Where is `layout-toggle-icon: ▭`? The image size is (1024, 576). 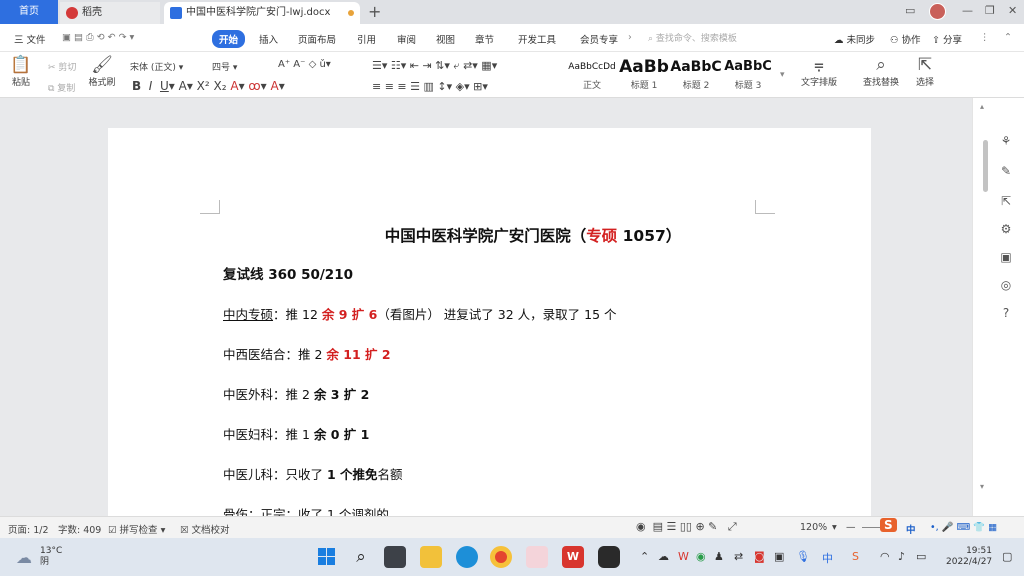
layout-toggle-icon: ▭ is located at coordinates (910, 10).